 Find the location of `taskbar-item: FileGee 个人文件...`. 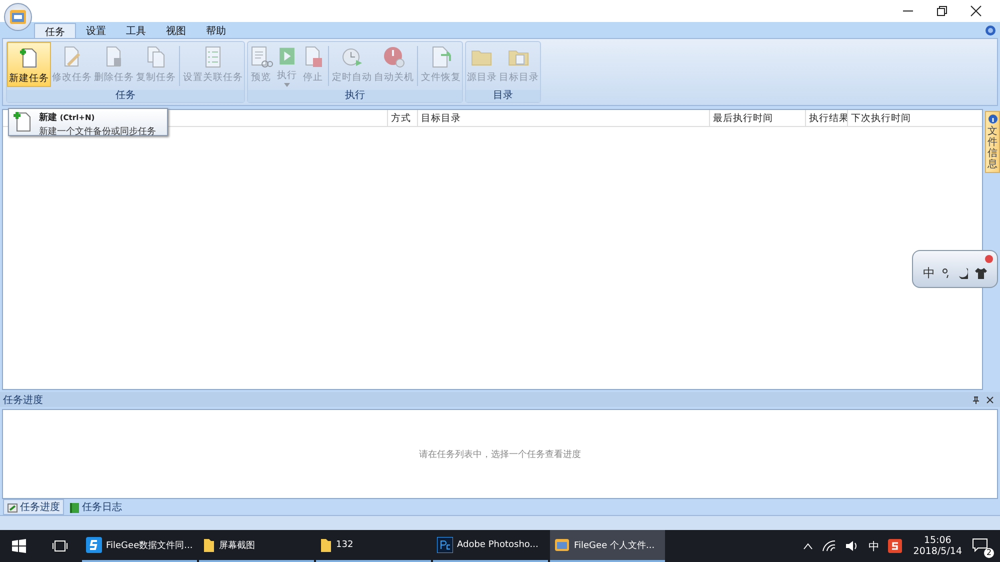

taskbar-item: FileGee 个人文件... is located at coordinates (607, 546).